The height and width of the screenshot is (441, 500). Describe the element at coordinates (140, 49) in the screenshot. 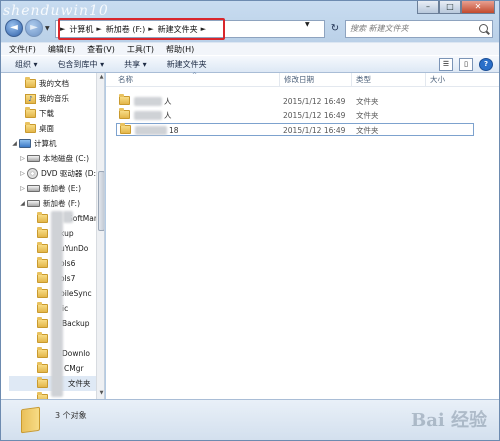

I see `menu-tools: 工具(T)` at that location.